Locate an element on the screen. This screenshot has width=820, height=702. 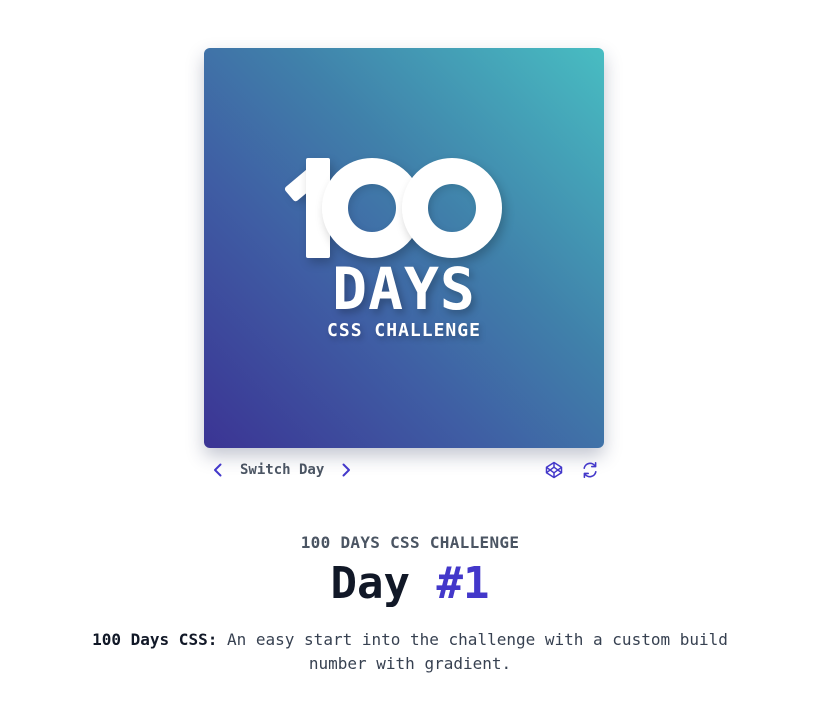
previous-day-button is located at coordinates (218, 470).